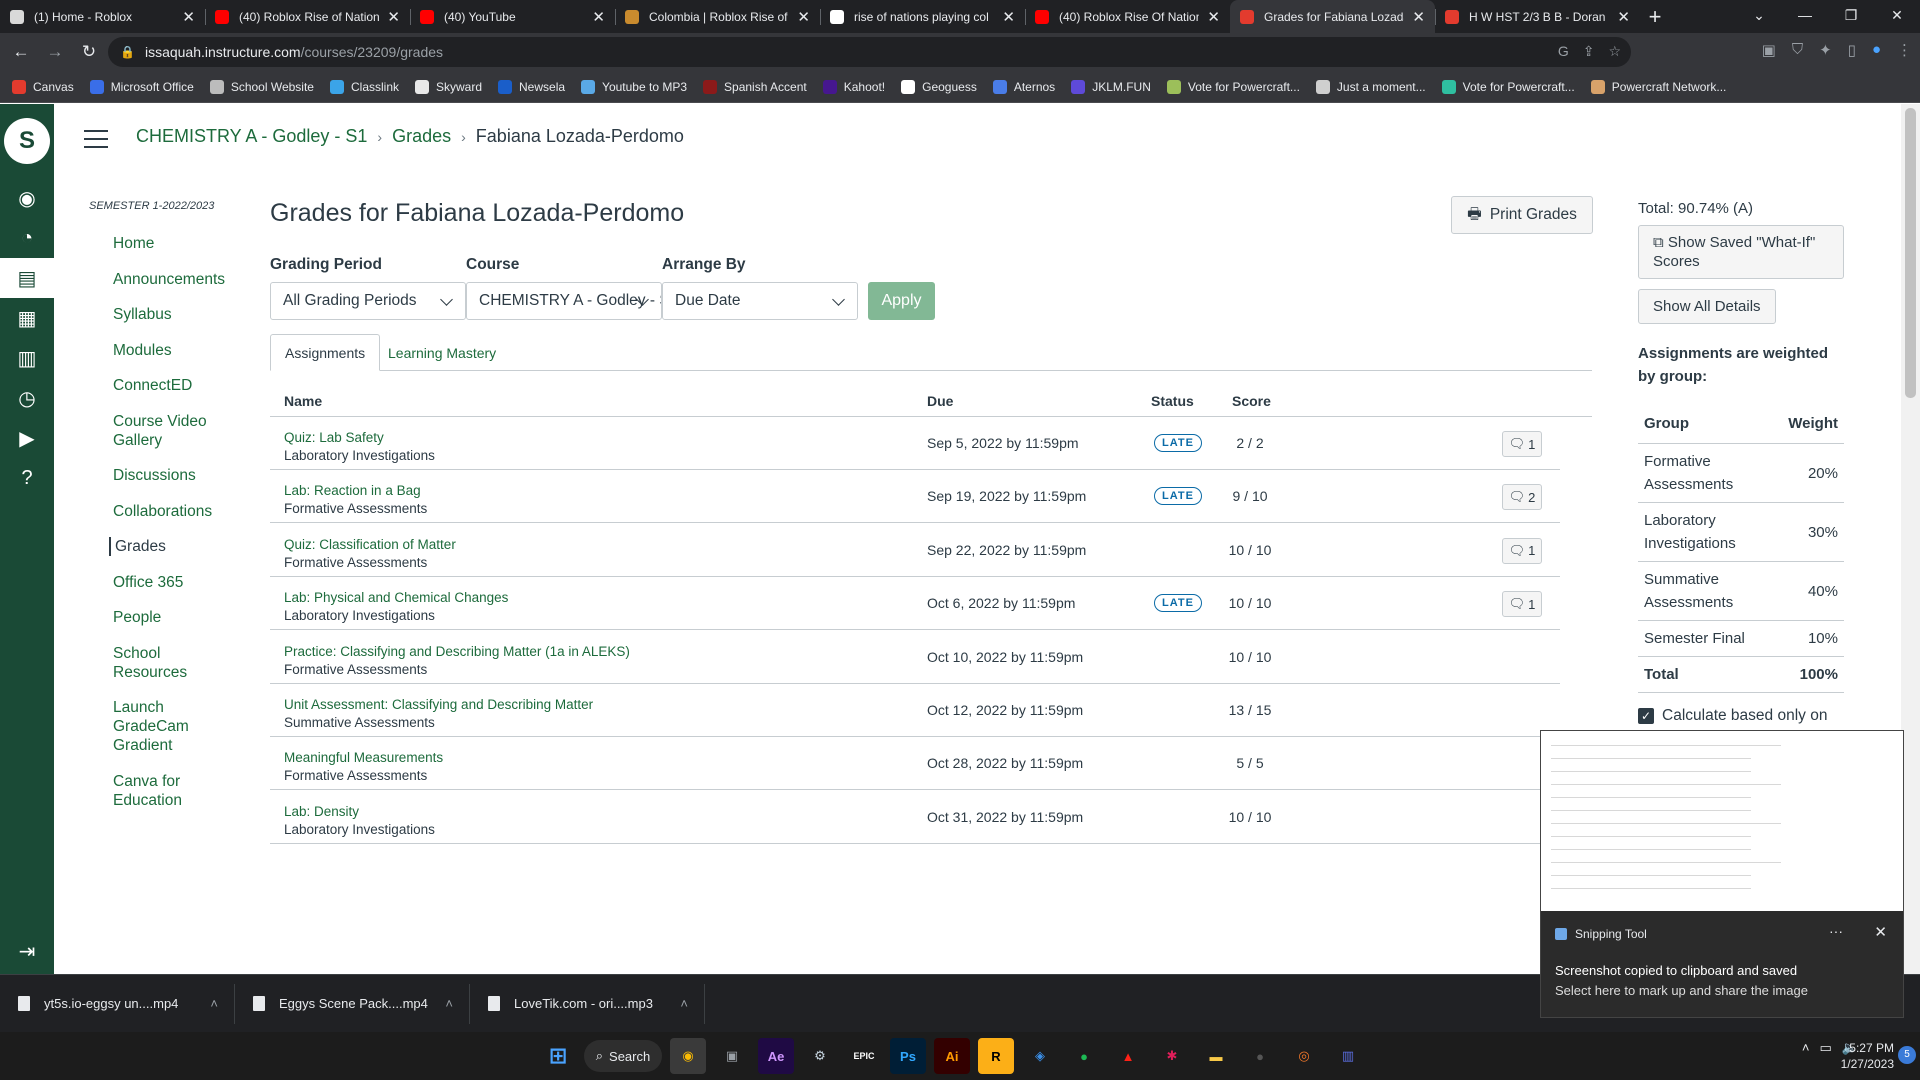 This screenshot has width=1920, height=1080. Describe the element at coordinates (1904, 50) in the screenshot. I see `menu-kebab-icon: ⋮` at that location.